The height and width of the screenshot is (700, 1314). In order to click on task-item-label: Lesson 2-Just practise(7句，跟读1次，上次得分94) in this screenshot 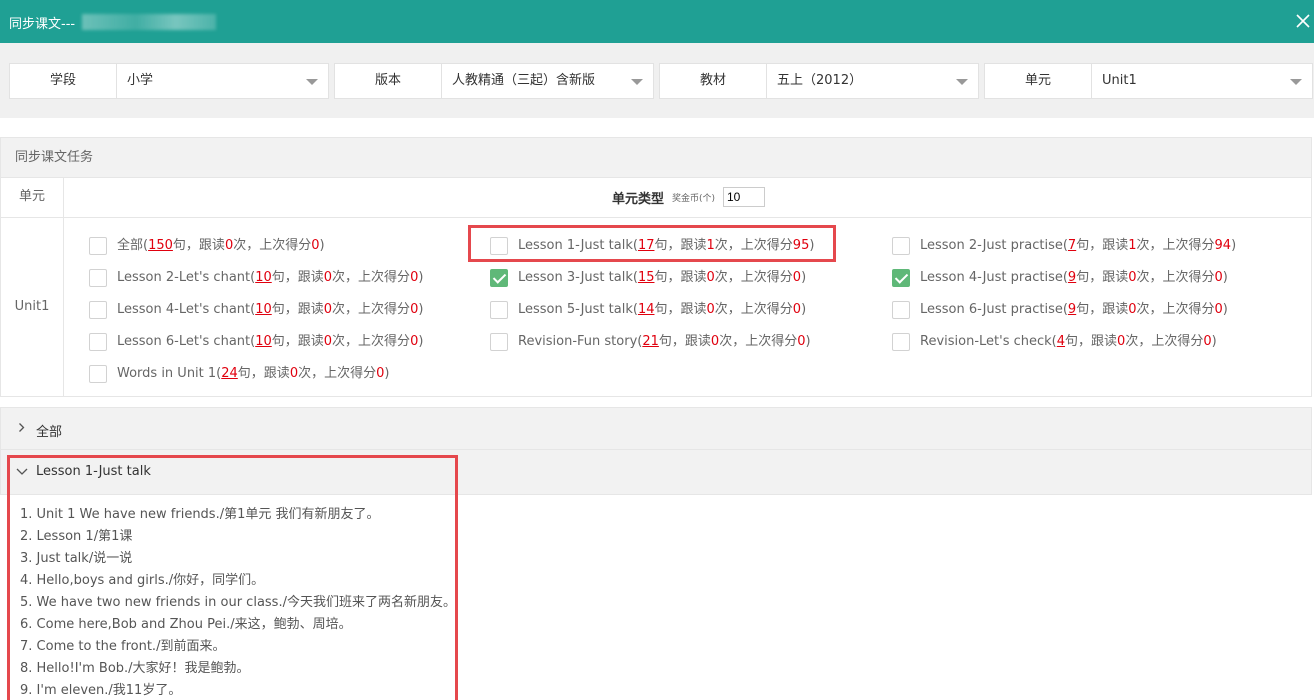, I will do `click(1078, 245)`.